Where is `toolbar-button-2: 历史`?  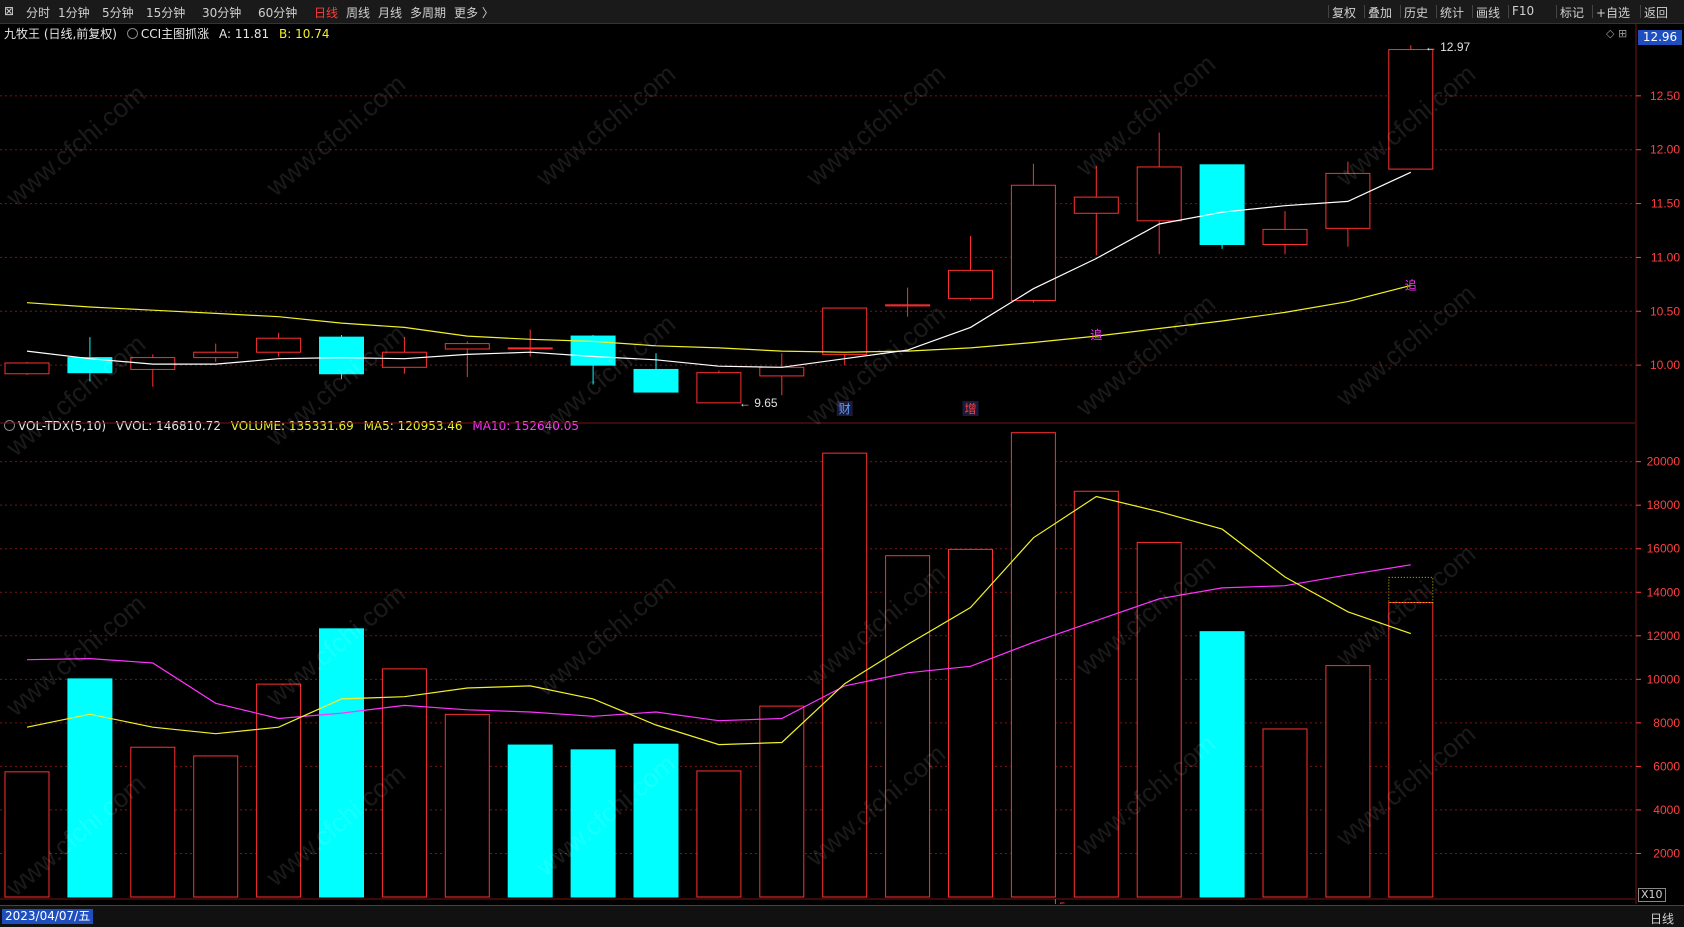 toolbar-button-2: 历史 is located at coordinates (1416, 12).